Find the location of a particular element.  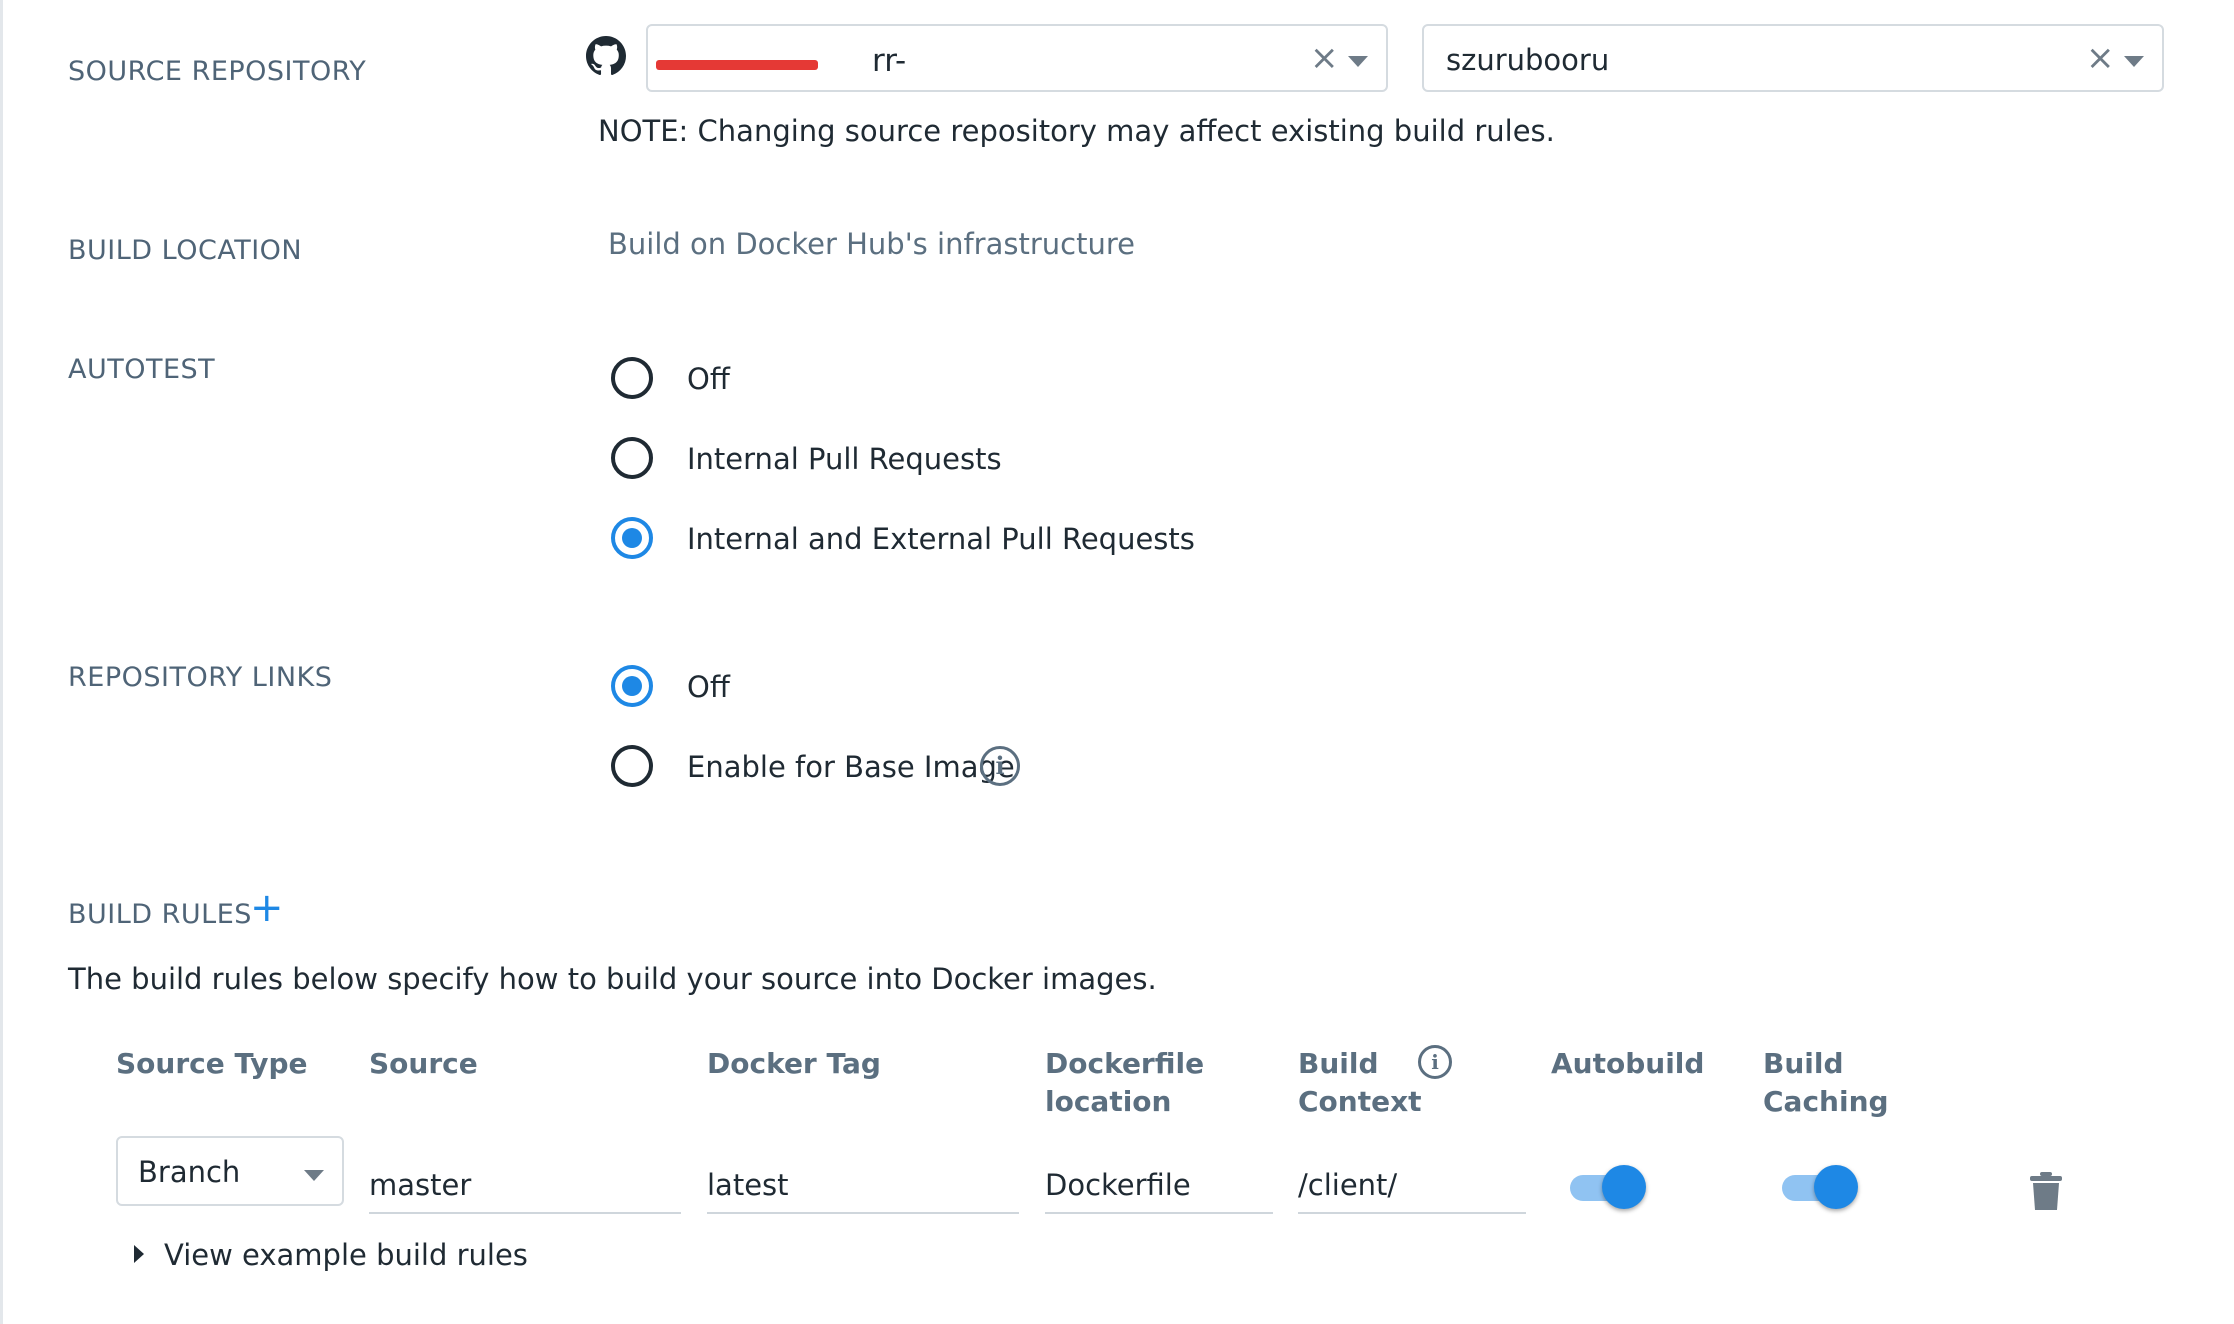

source-repository-label: SOURCE REPOSITORY is located at coordinates (217, 71).